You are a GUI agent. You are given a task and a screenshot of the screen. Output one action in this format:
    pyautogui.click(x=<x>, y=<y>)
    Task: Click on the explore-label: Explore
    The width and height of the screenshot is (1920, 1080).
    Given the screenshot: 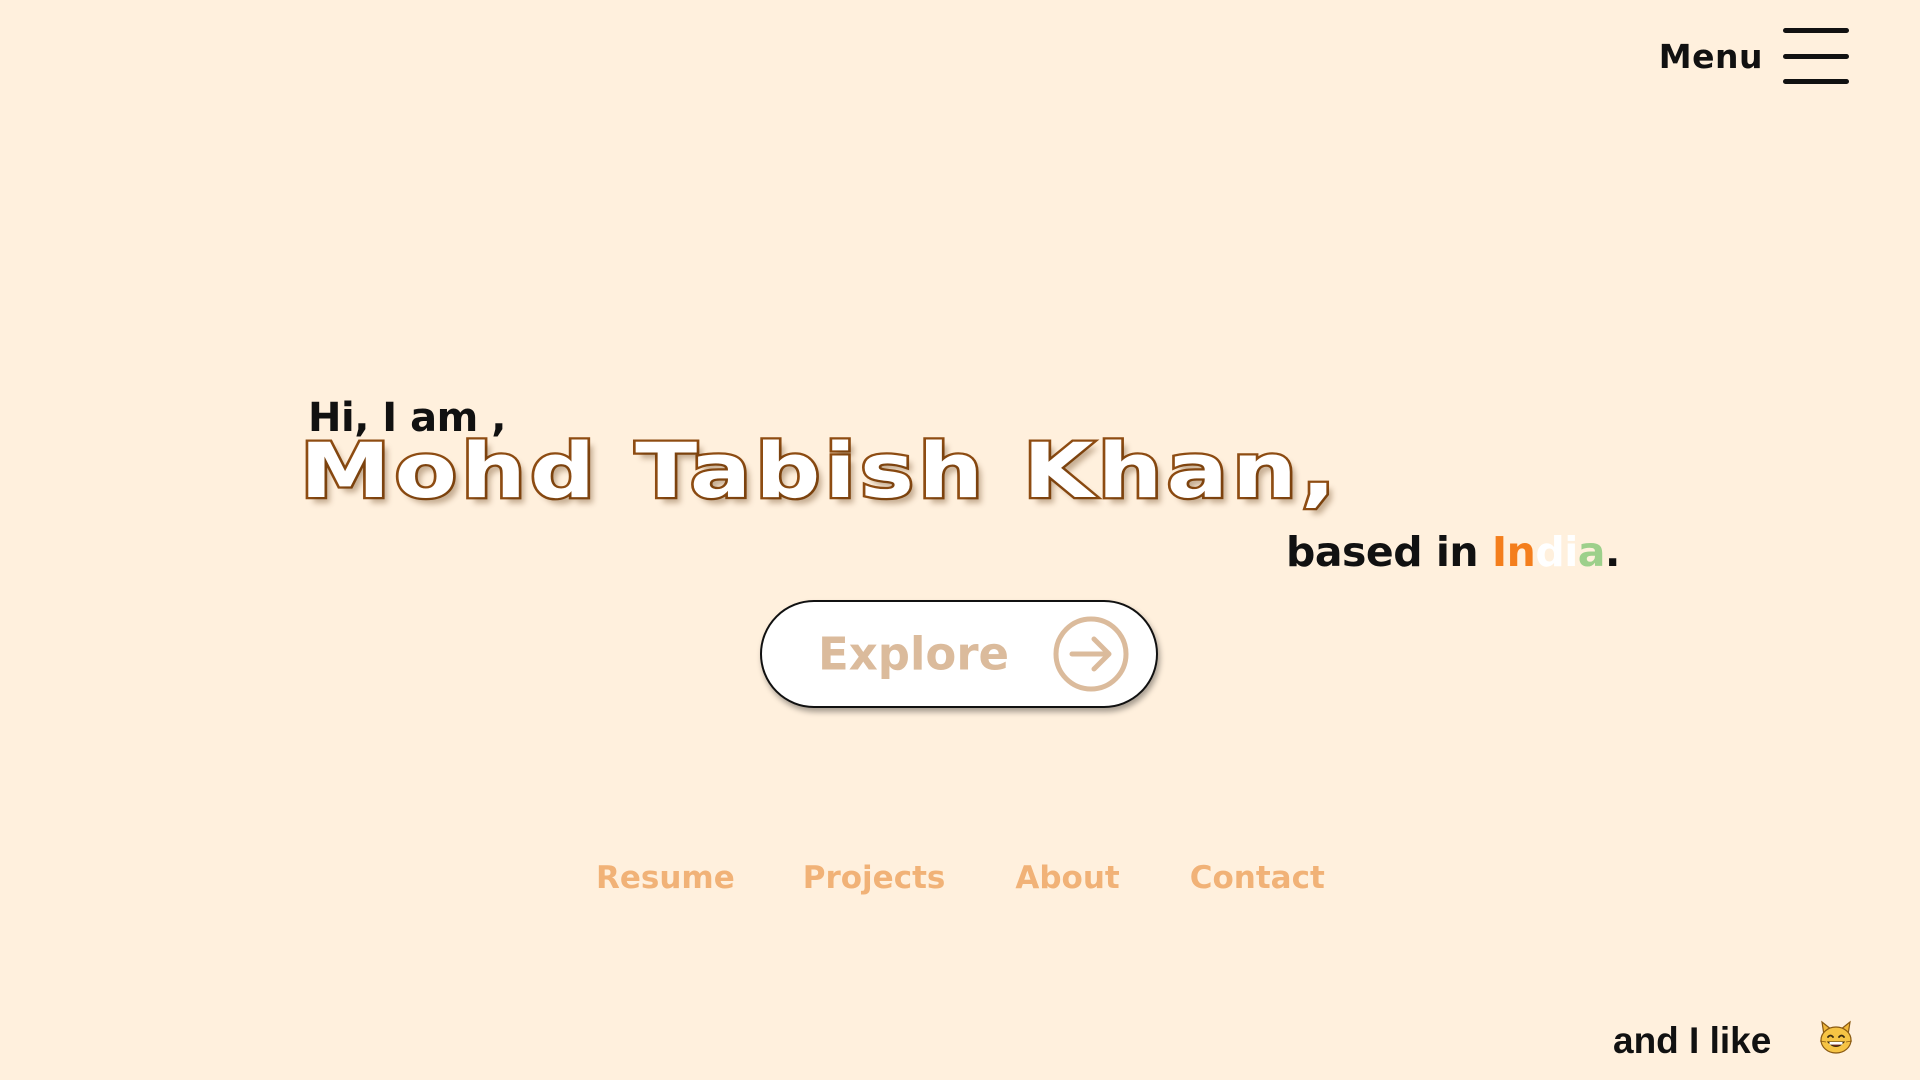 What is the action you would take?
    pyautogui.click(x=914, y=654)
    